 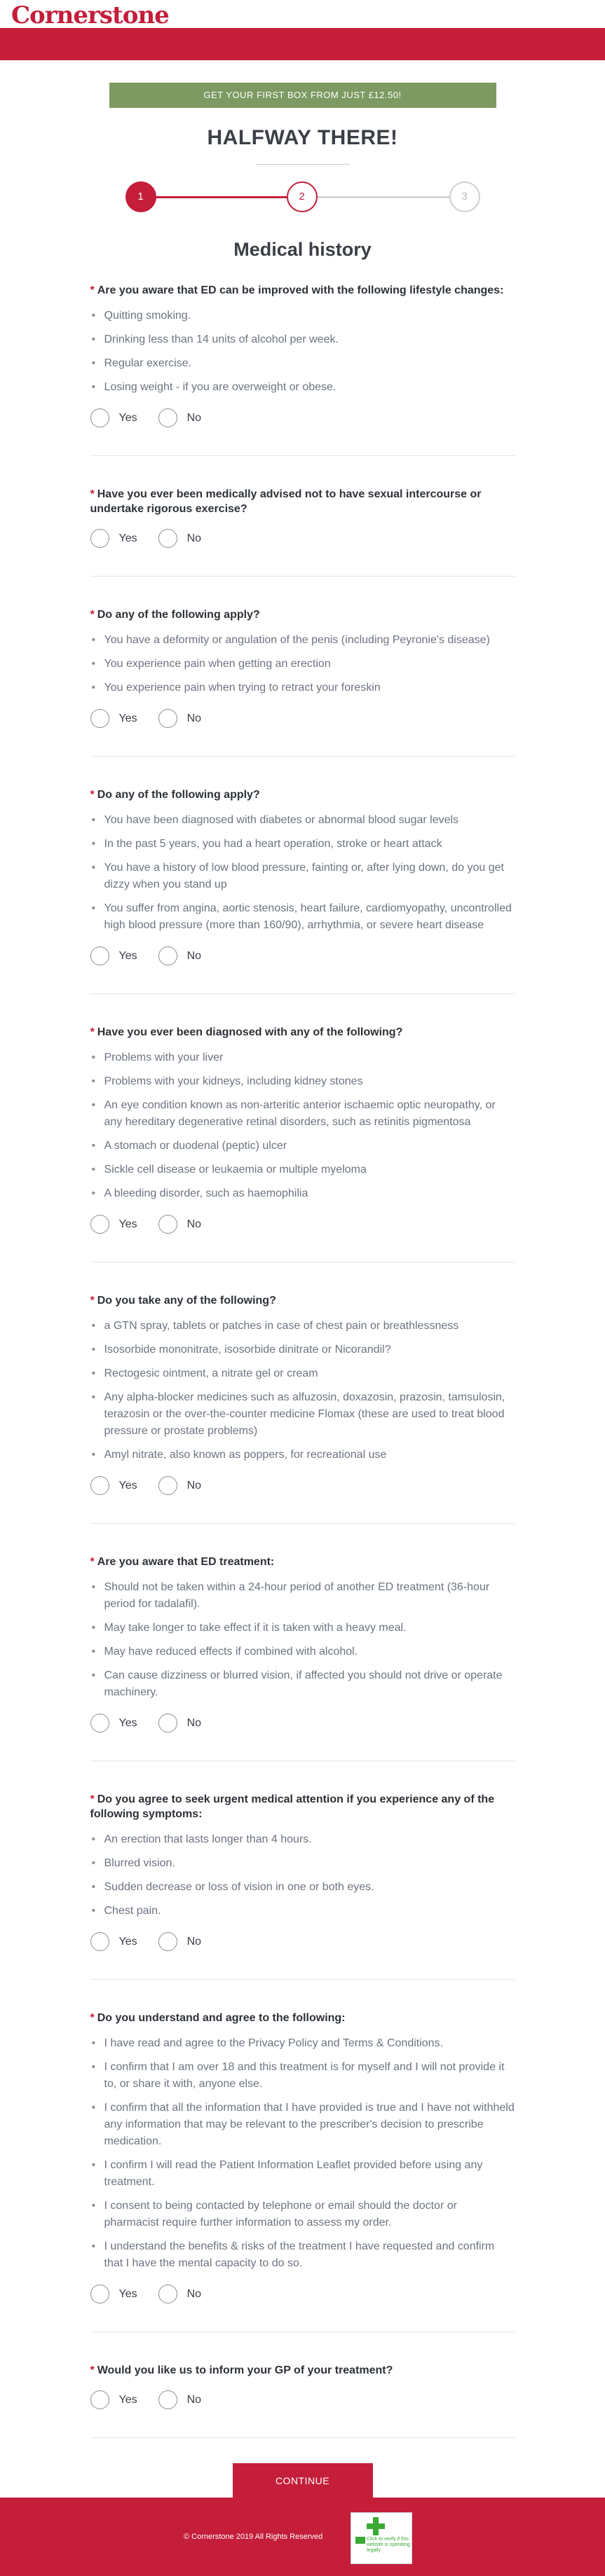 I want to click on continue-button: CONTINUE, so click(x=302, y=2480).